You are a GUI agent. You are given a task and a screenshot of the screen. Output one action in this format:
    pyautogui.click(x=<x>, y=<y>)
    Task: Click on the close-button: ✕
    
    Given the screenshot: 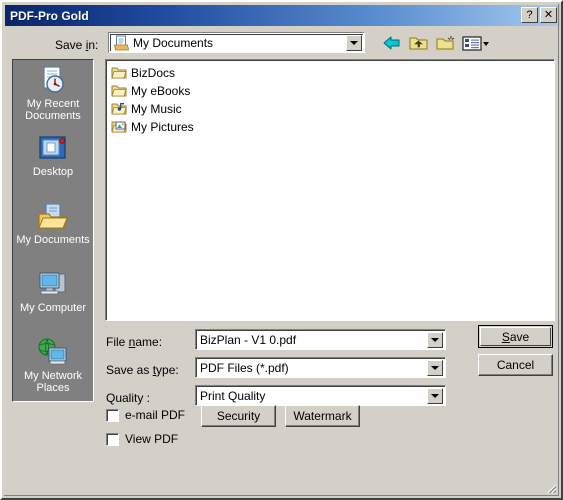 What is the action you would take?
    pyautogui.click(x=548, y=15)
    